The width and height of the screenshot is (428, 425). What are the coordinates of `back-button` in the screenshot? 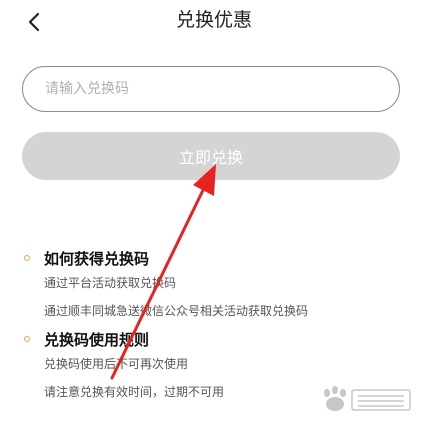 It's located at (34, 22).